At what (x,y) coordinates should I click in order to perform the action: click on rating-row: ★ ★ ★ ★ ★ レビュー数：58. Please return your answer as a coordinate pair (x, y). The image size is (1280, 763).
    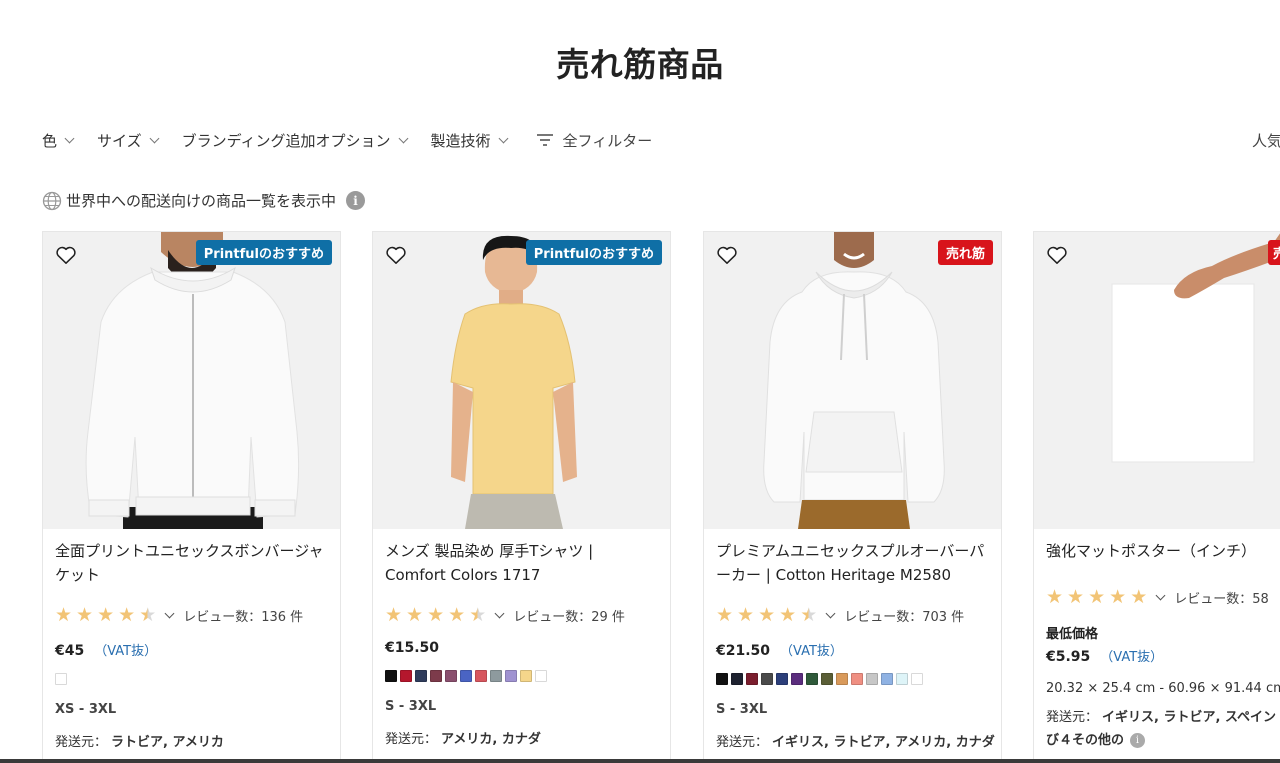
    Looking at the image, I should click on (1163, 597).